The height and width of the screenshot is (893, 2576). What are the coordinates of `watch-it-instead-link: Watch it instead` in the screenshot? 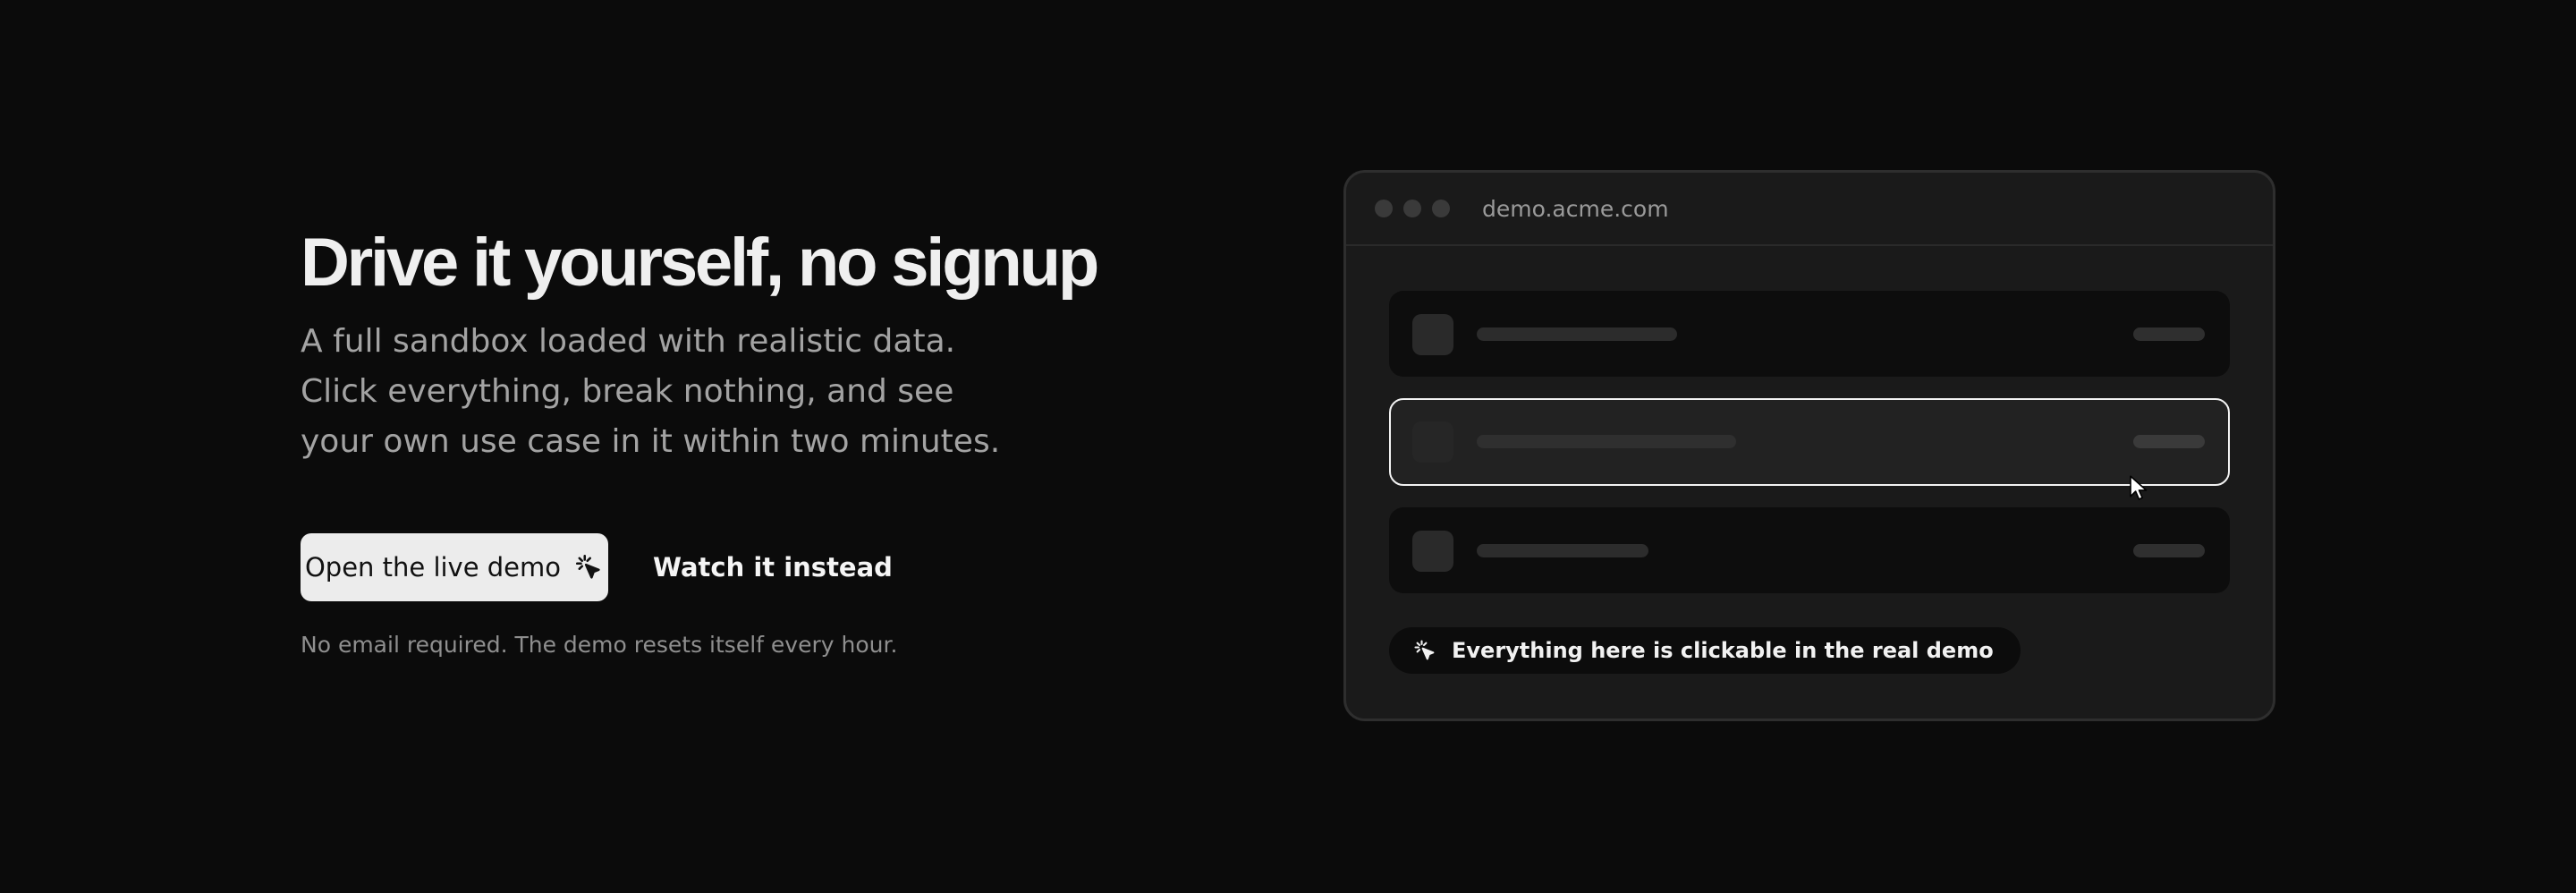 It's located at (773, 567).